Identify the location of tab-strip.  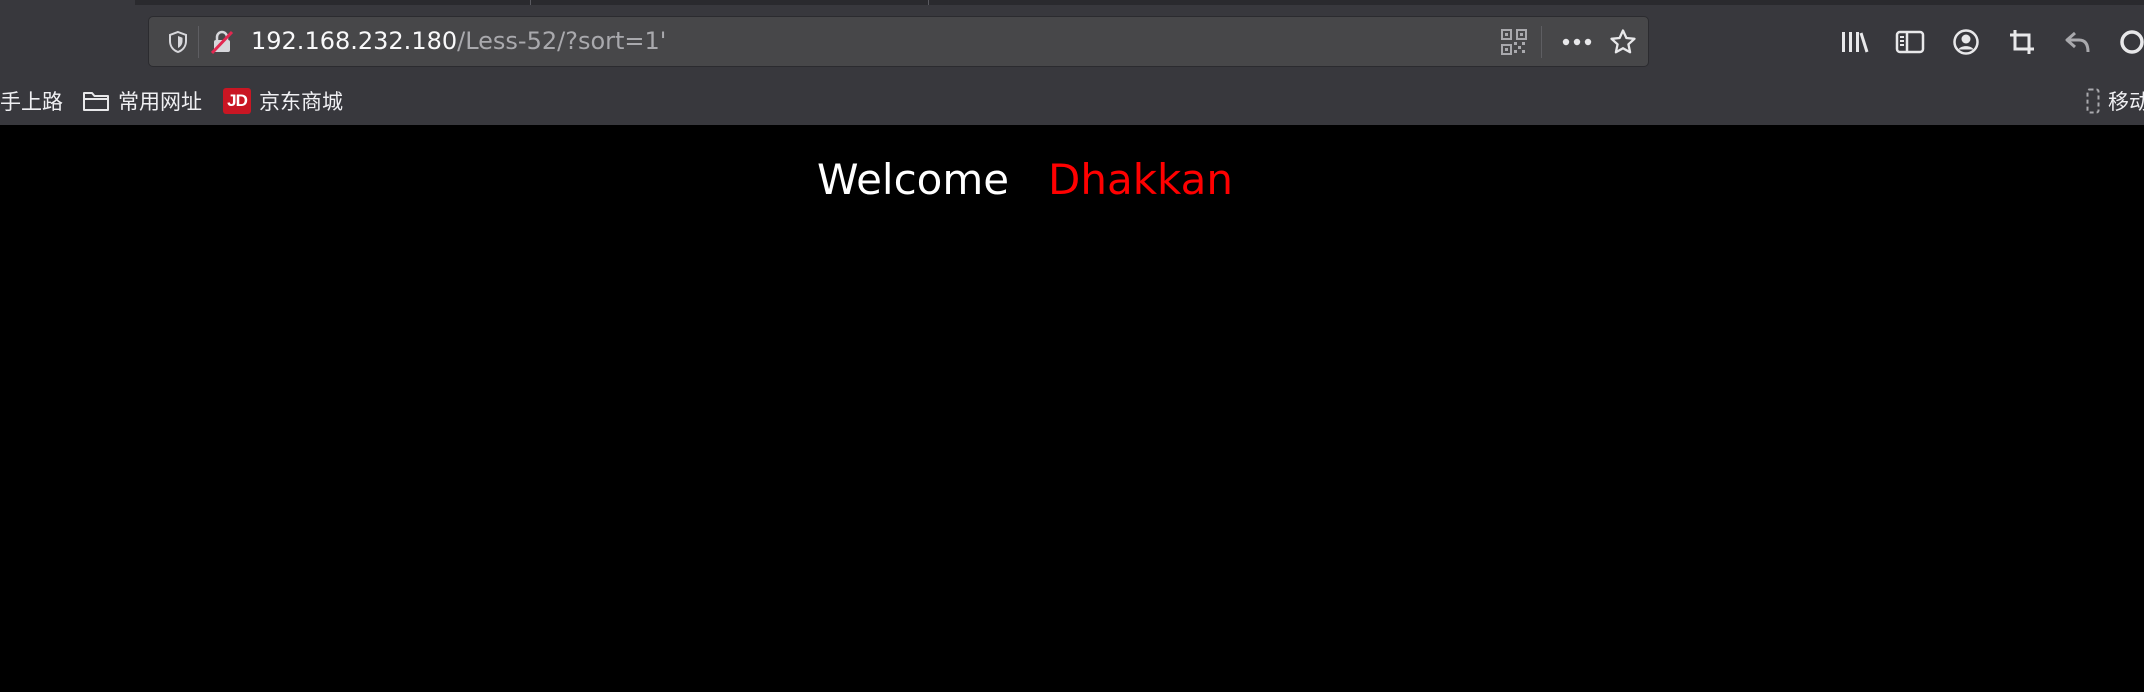
(1139, 2).